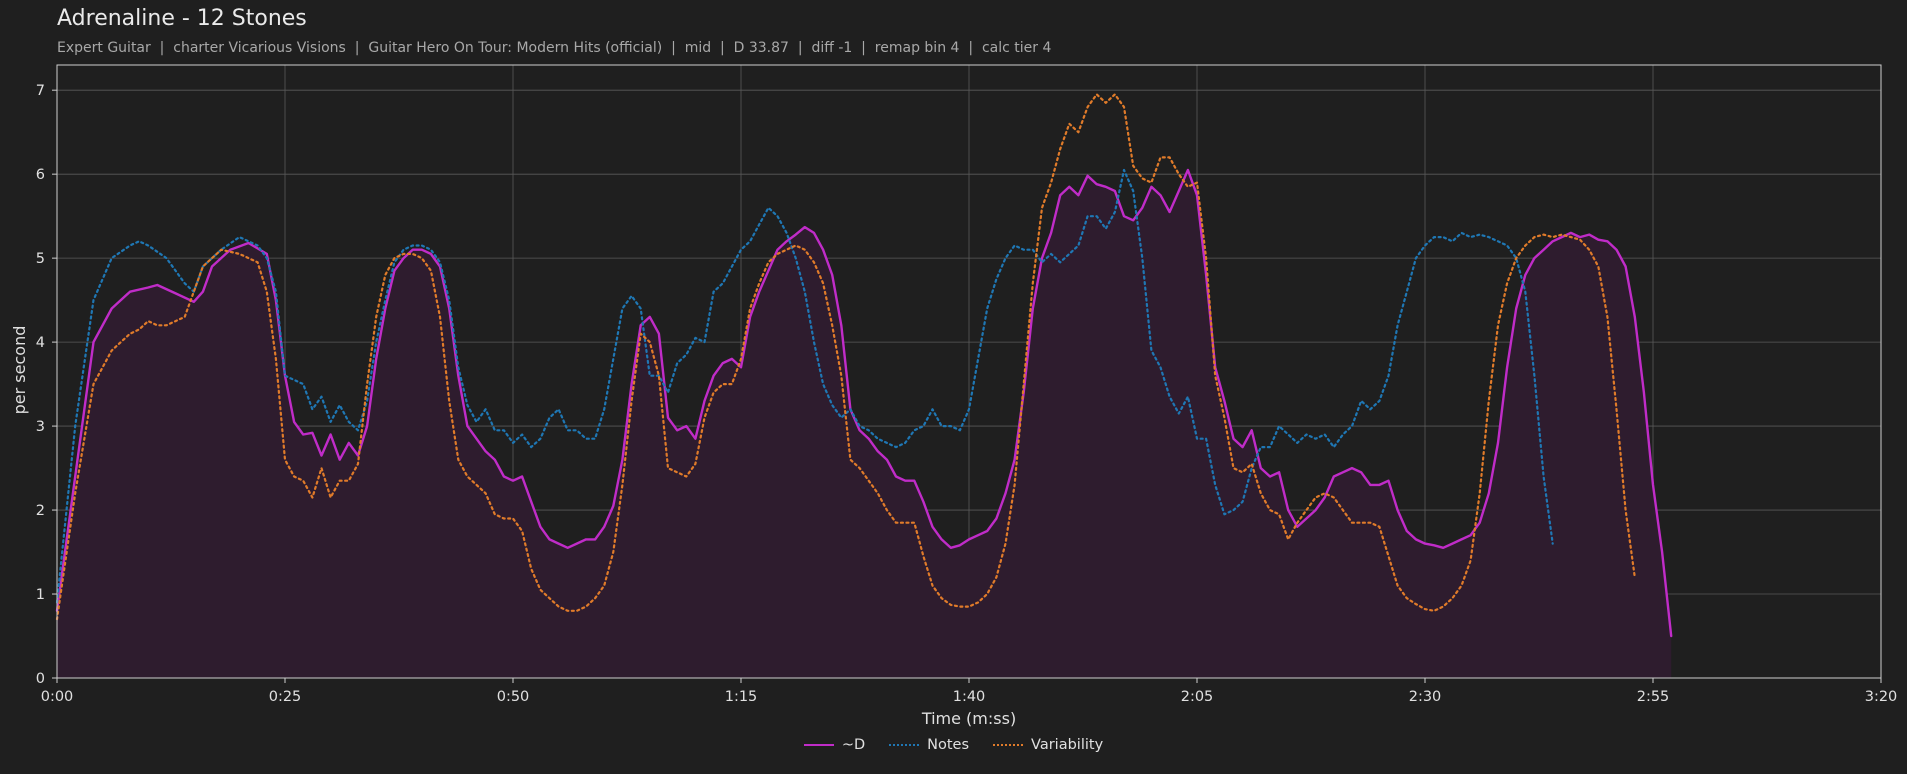 The image size is (1907, 774). Describe the element at coordinates (1881, 697) in the screenshot. I see `x-tick-label: 3:20` at that location.